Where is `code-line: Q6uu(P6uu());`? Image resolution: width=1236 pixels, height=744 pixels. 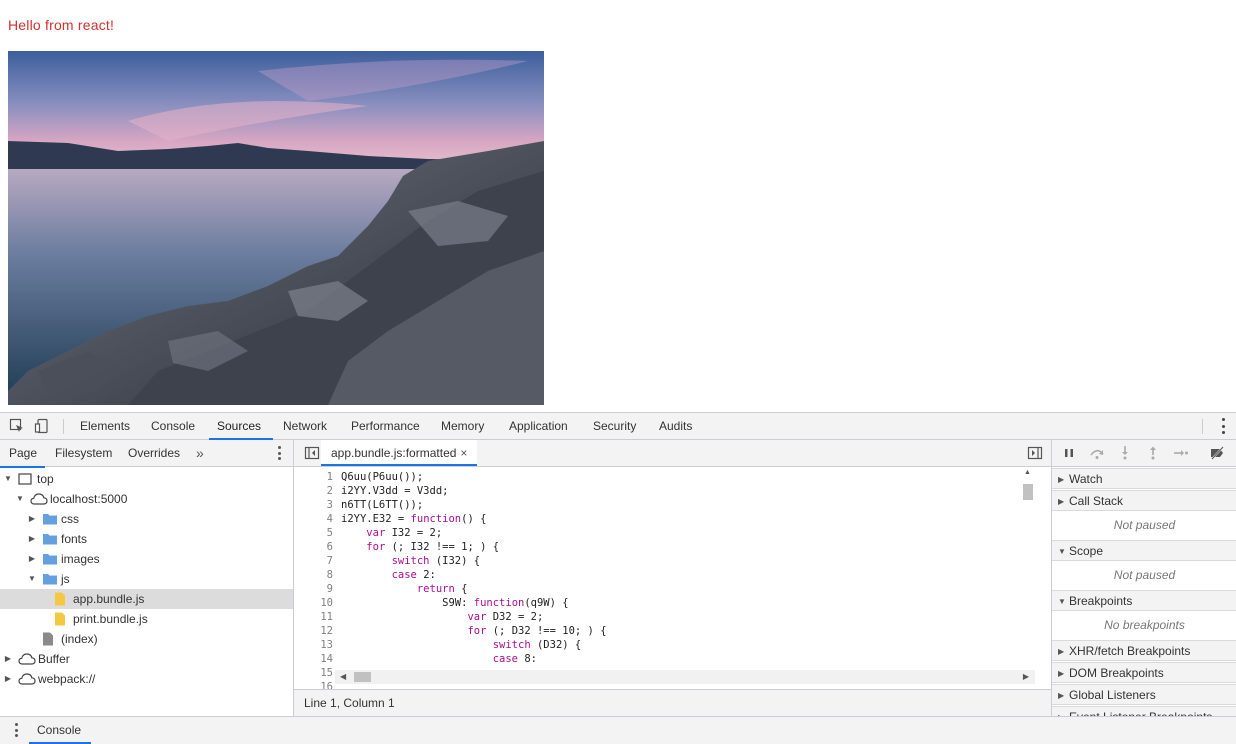
code-line: Q6uu(P6uu()); is located at coordinates (382, 477).